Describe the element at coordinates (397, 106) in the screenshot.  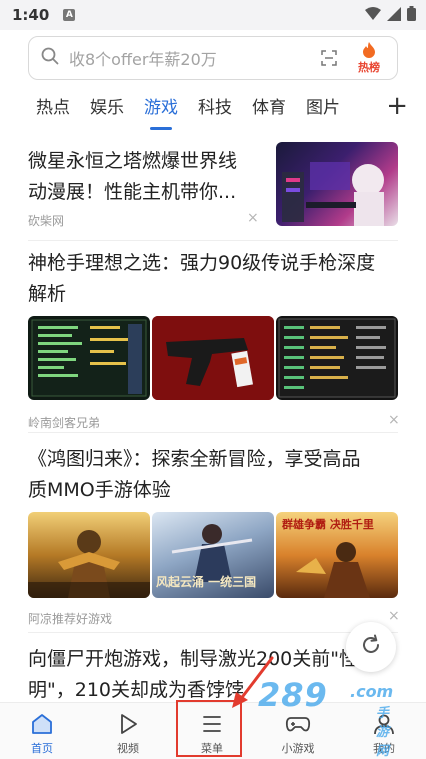
I see `add-tab-button: +` at that location.